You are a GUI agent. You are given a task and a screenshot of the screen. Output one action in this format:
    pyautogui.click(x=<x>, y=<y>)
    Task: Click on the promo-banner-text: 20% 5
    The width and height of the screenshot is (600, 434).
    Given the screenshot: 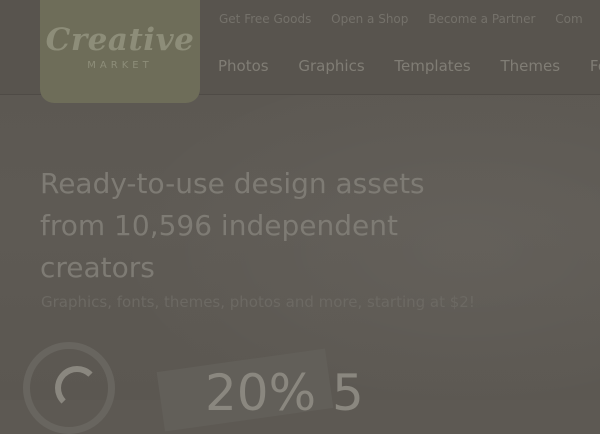 What is the action you would take?
    pyautogui.click(x=284, y=393)
    